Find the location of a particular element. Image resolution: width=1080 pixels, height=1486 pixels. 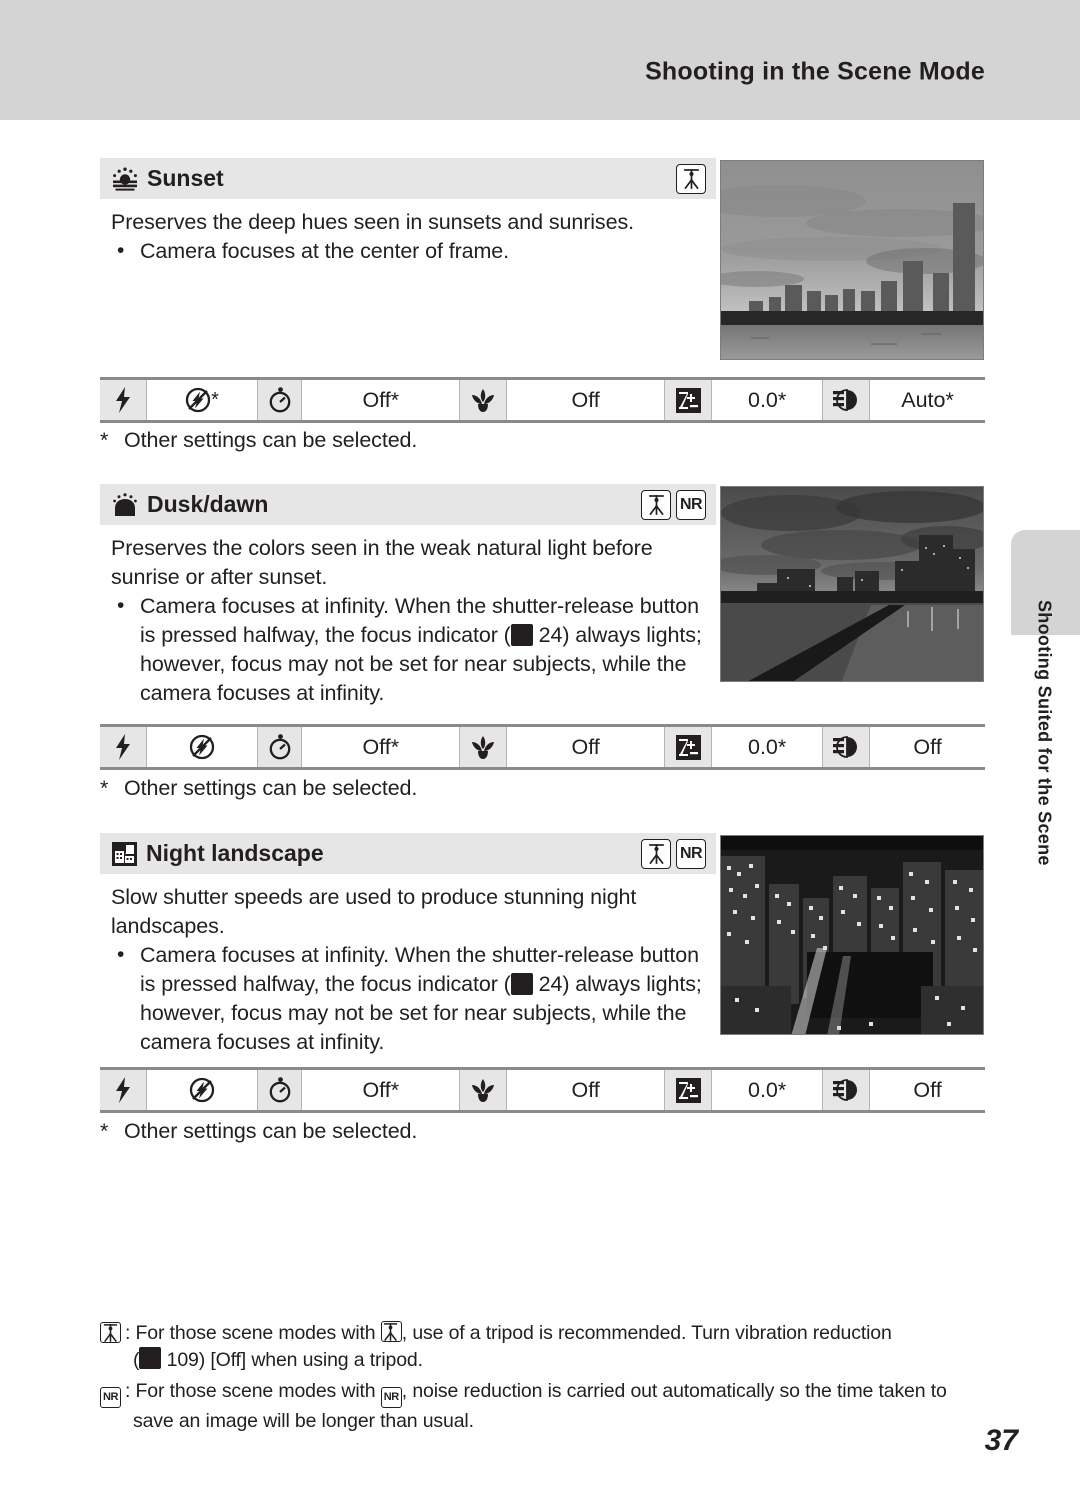

settings-row-dusk-dawn: Off* Off 0.0* Off is located at coordinates (542, 747).